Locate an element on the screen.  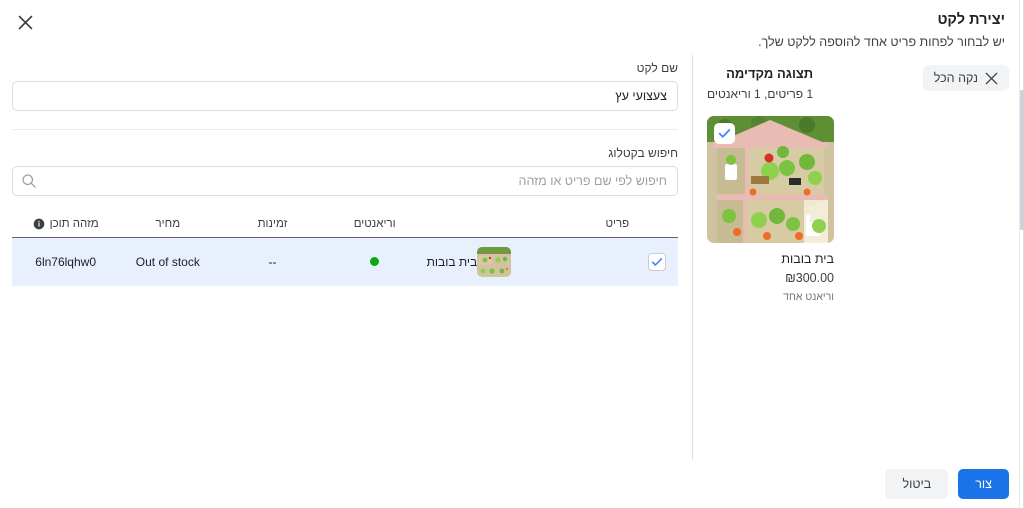
catalog-table-body: בית בובות -- Out of stock 6ln76lqhw0 is located at coordinates (345, 262).